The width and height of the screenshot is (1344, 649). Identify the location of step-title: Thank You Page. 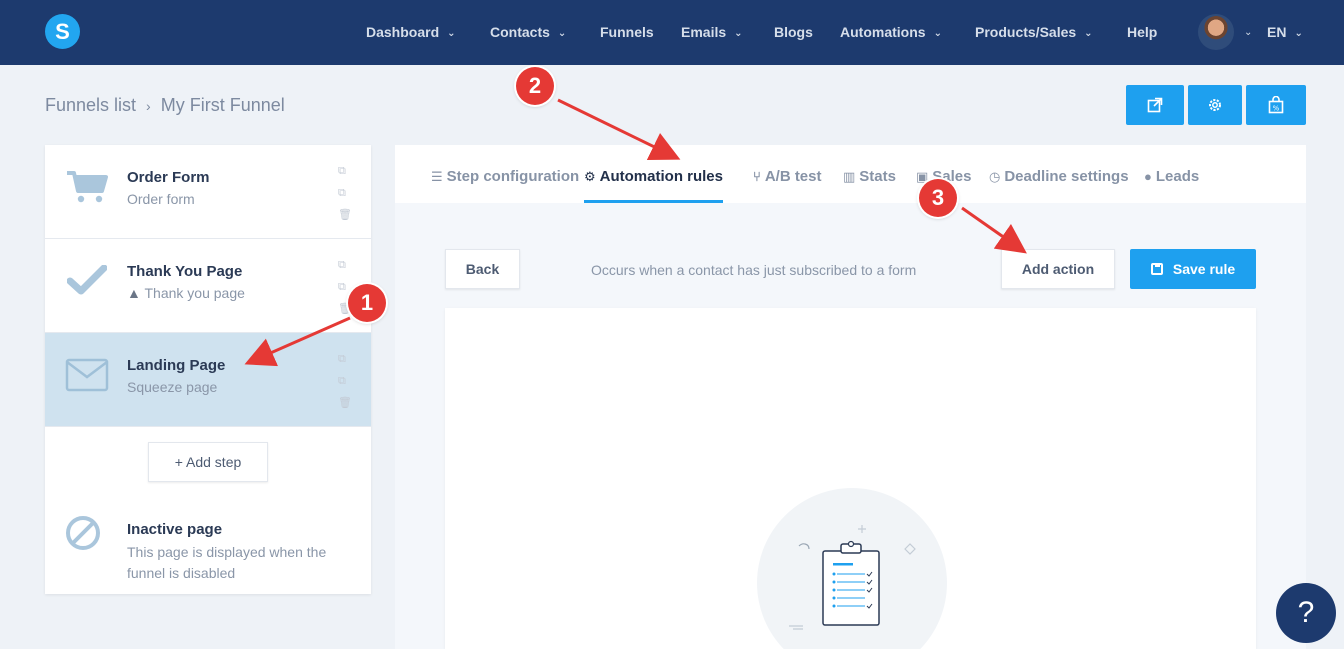
(185, 271).